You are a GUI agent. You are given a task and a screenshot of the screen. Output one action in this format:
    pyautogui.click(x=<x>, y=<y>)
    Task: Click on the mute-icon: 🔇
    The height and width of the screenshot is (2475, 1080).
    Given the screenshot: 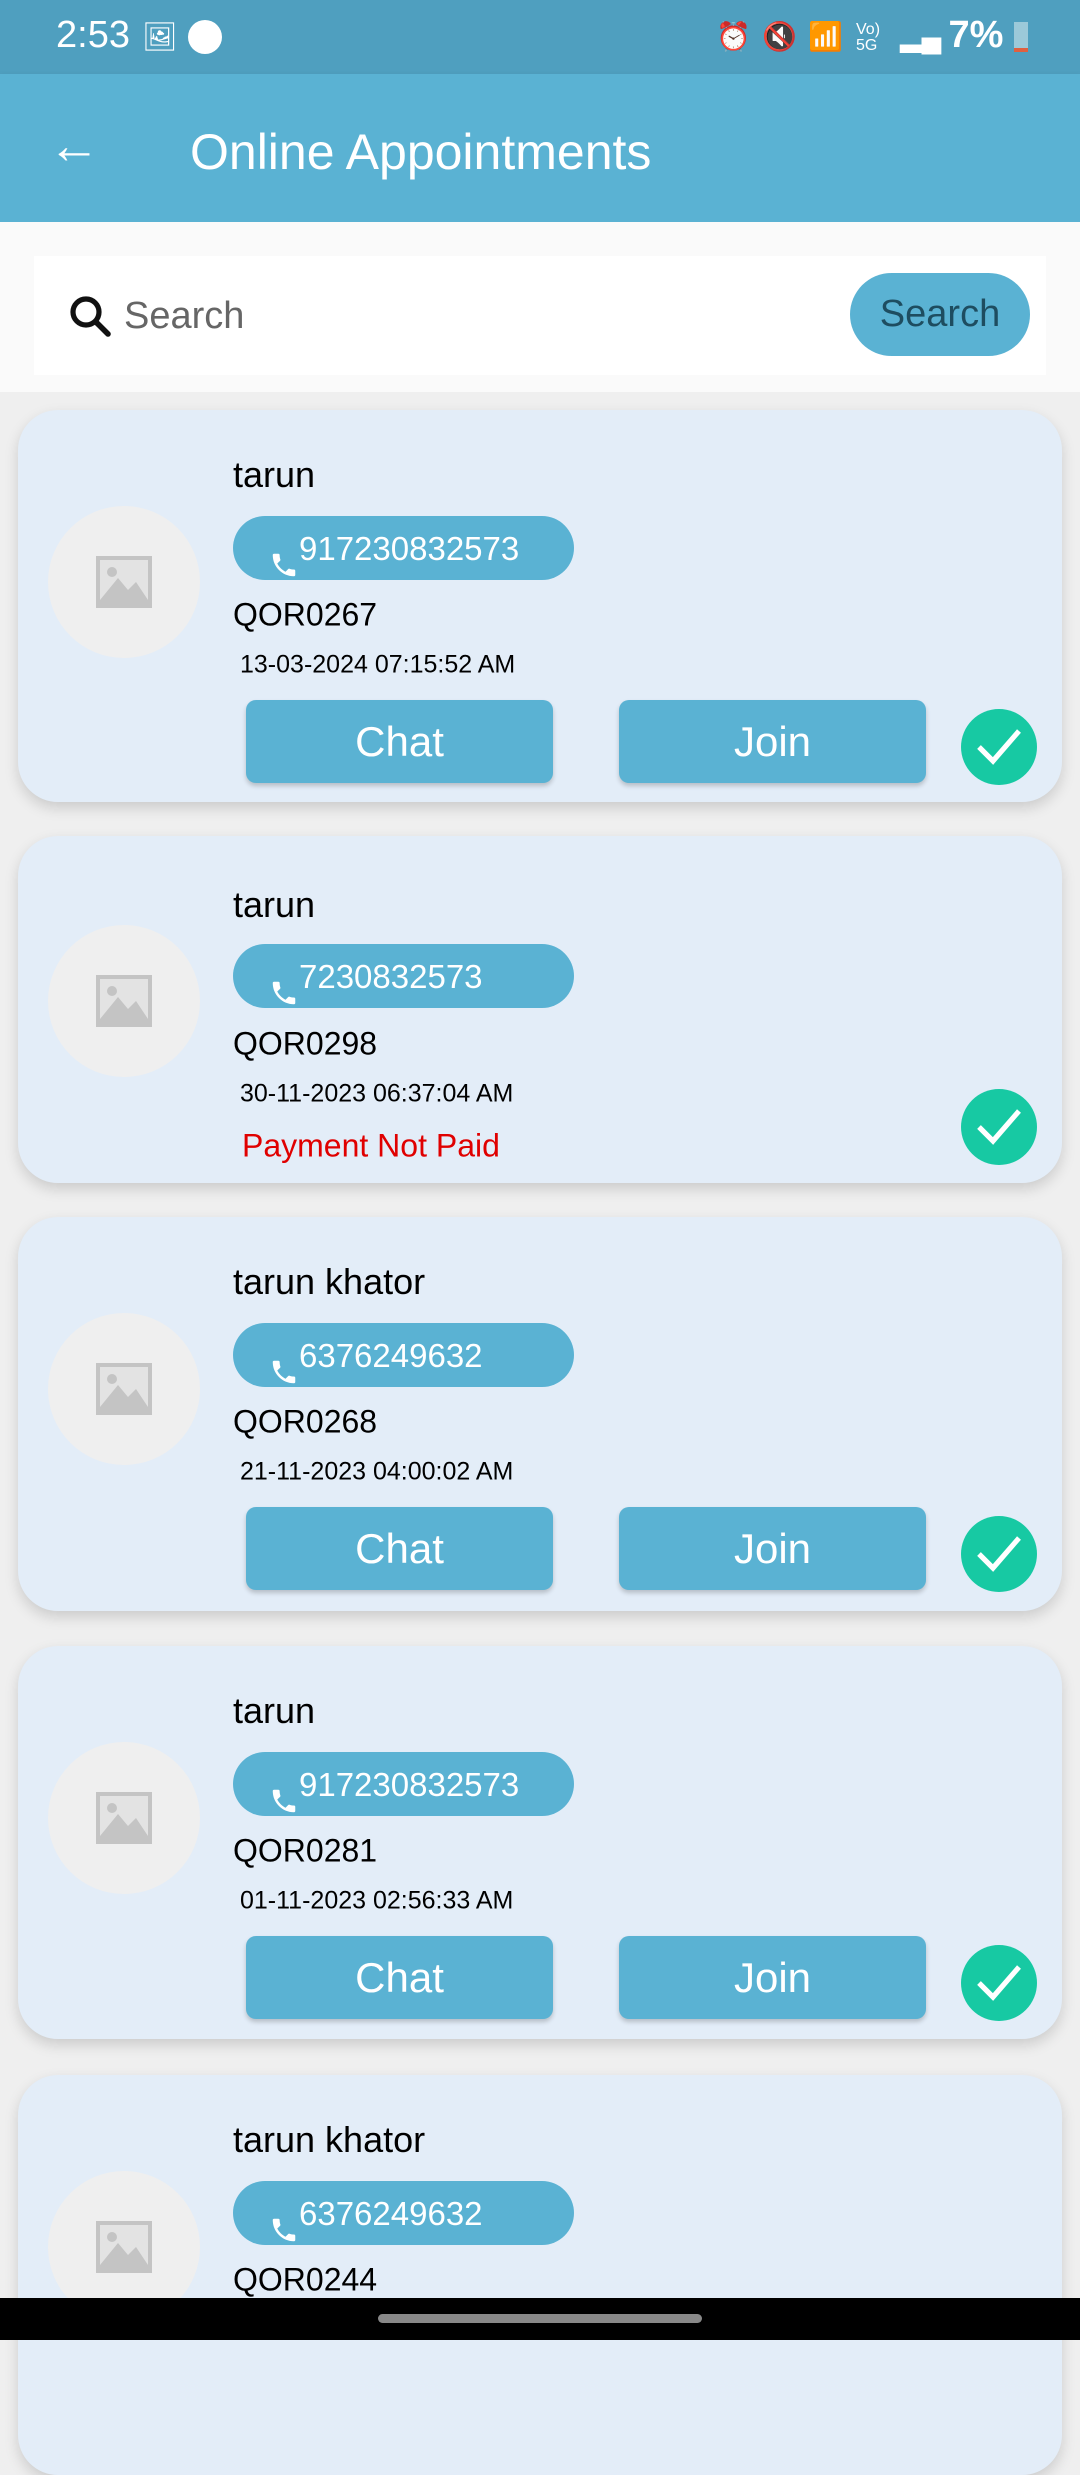 What is the action you would take?
    pyautogui.click(x=779, y=36)
    